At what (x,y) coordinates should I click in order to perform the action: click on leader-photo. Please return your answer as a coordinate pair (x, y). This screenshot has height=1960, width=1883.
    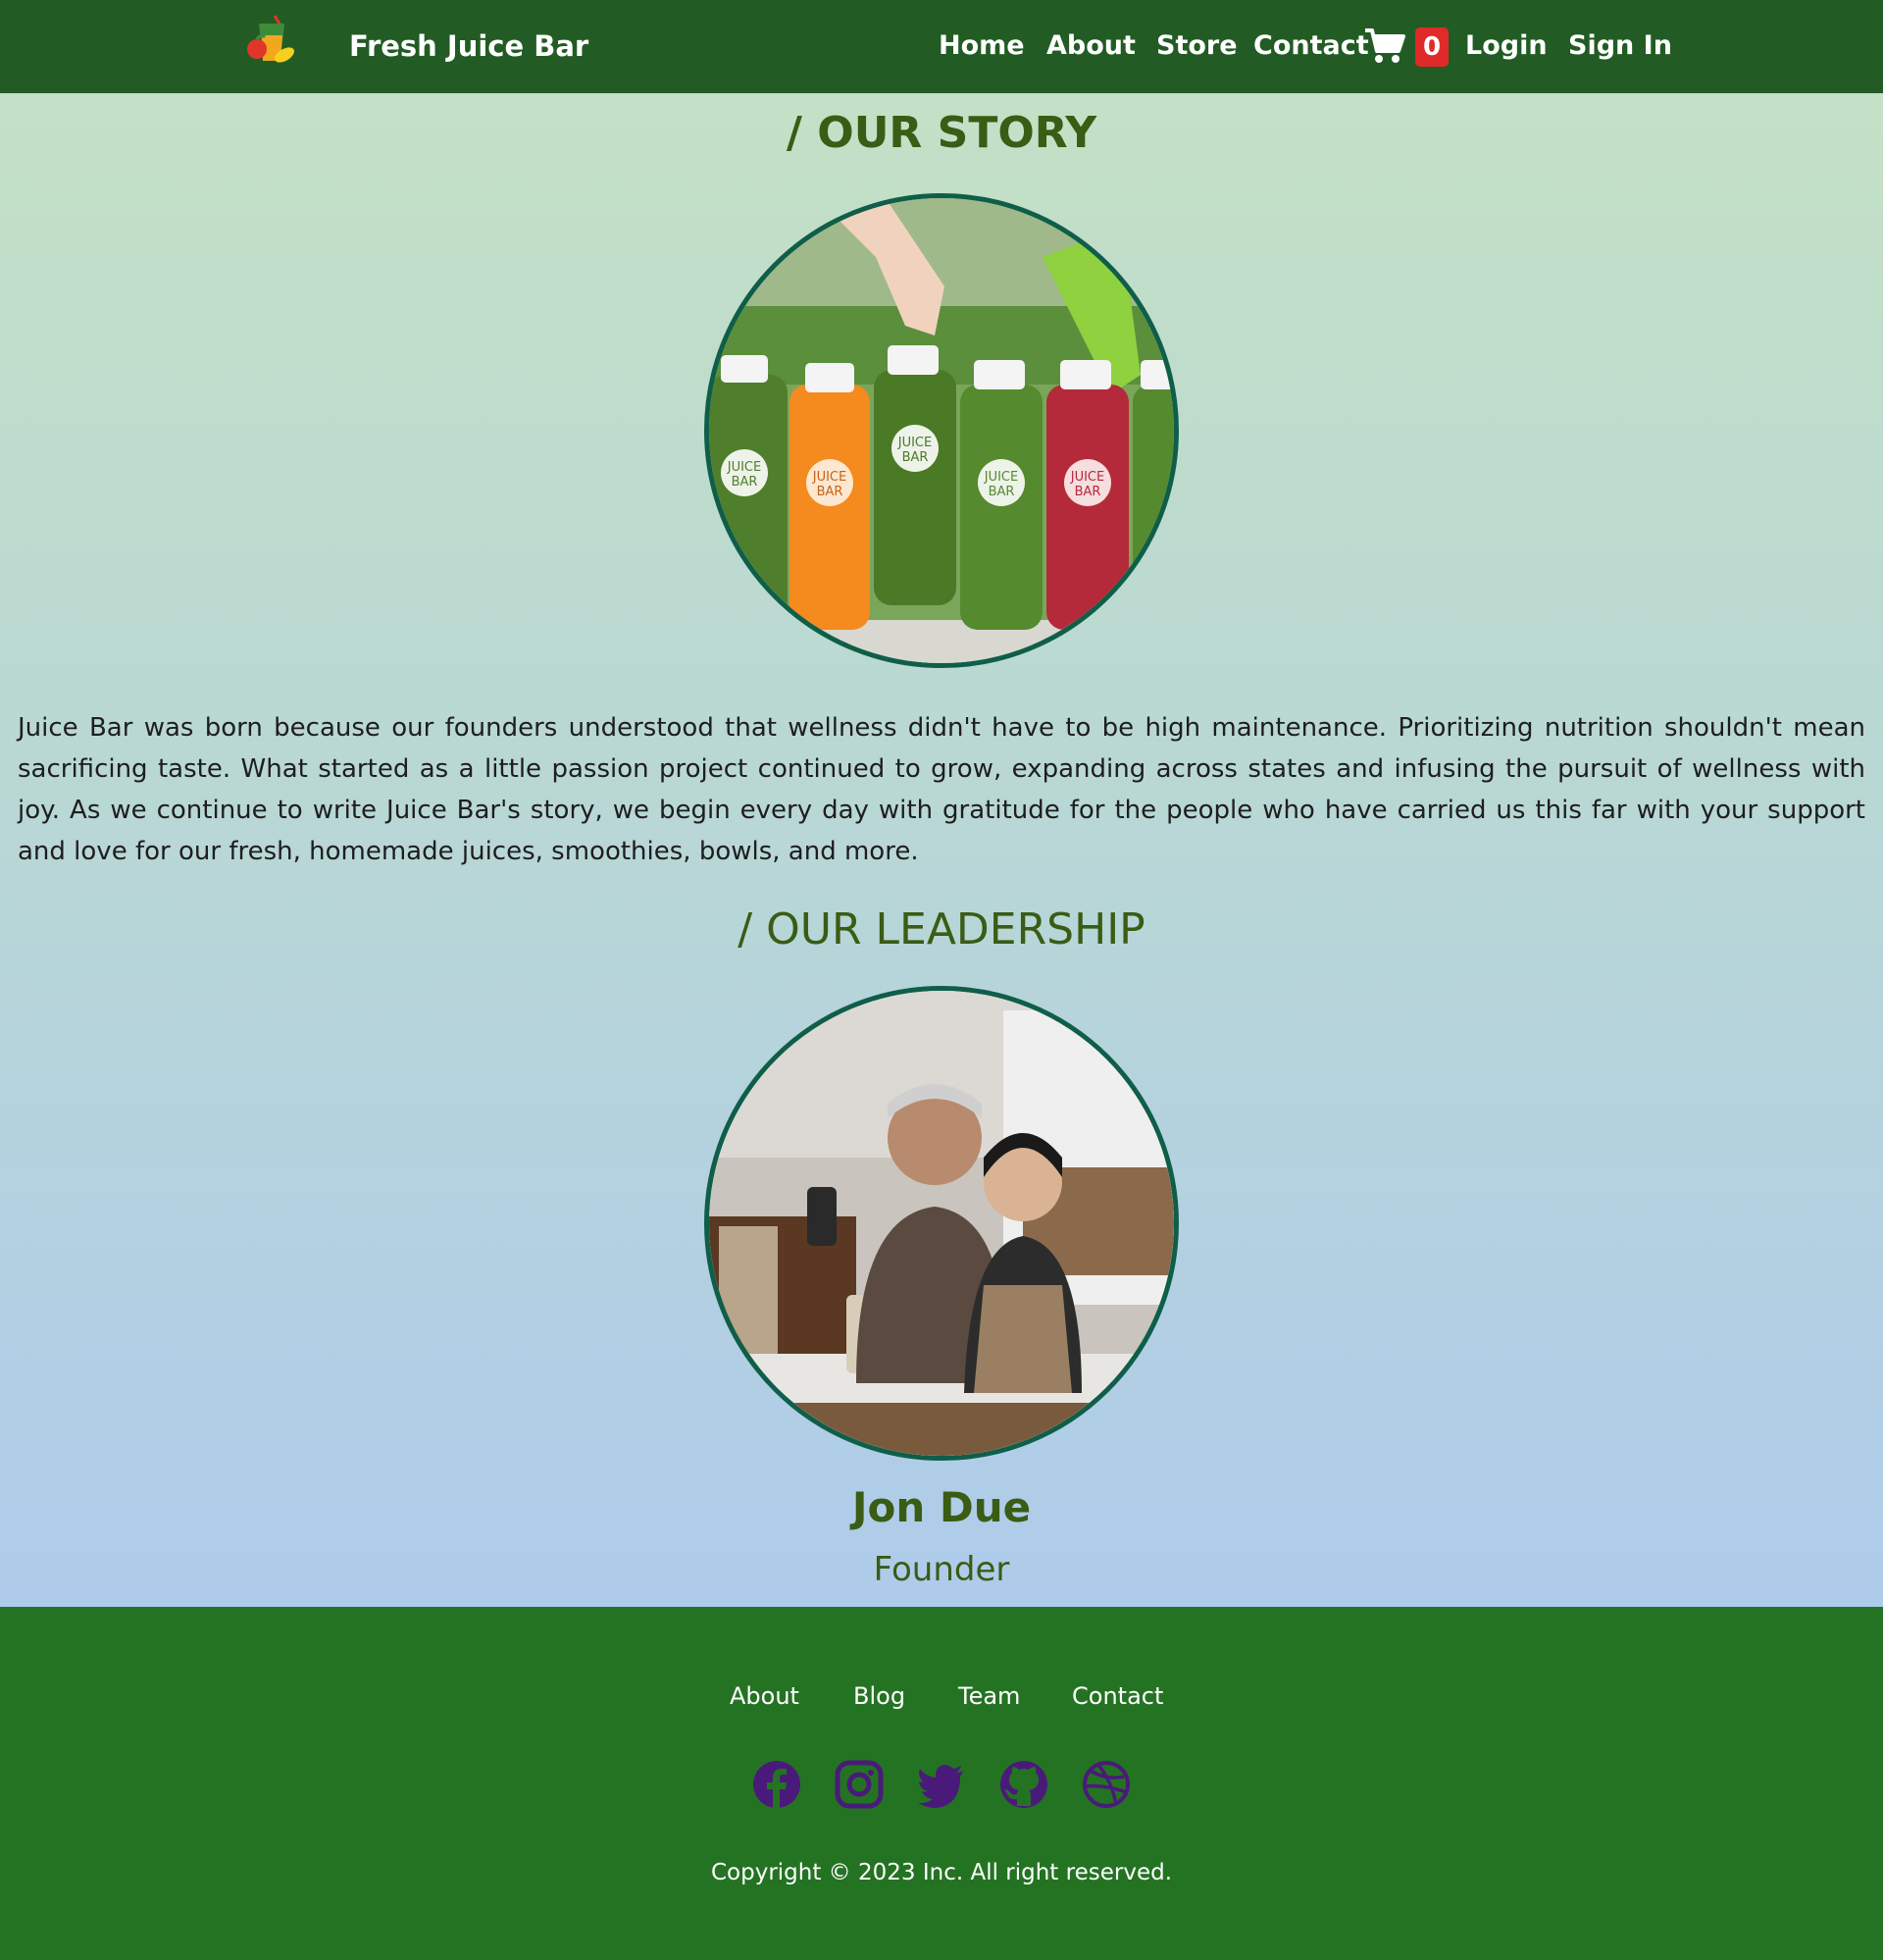
    Looking at the image, I should click on (941, 1223).